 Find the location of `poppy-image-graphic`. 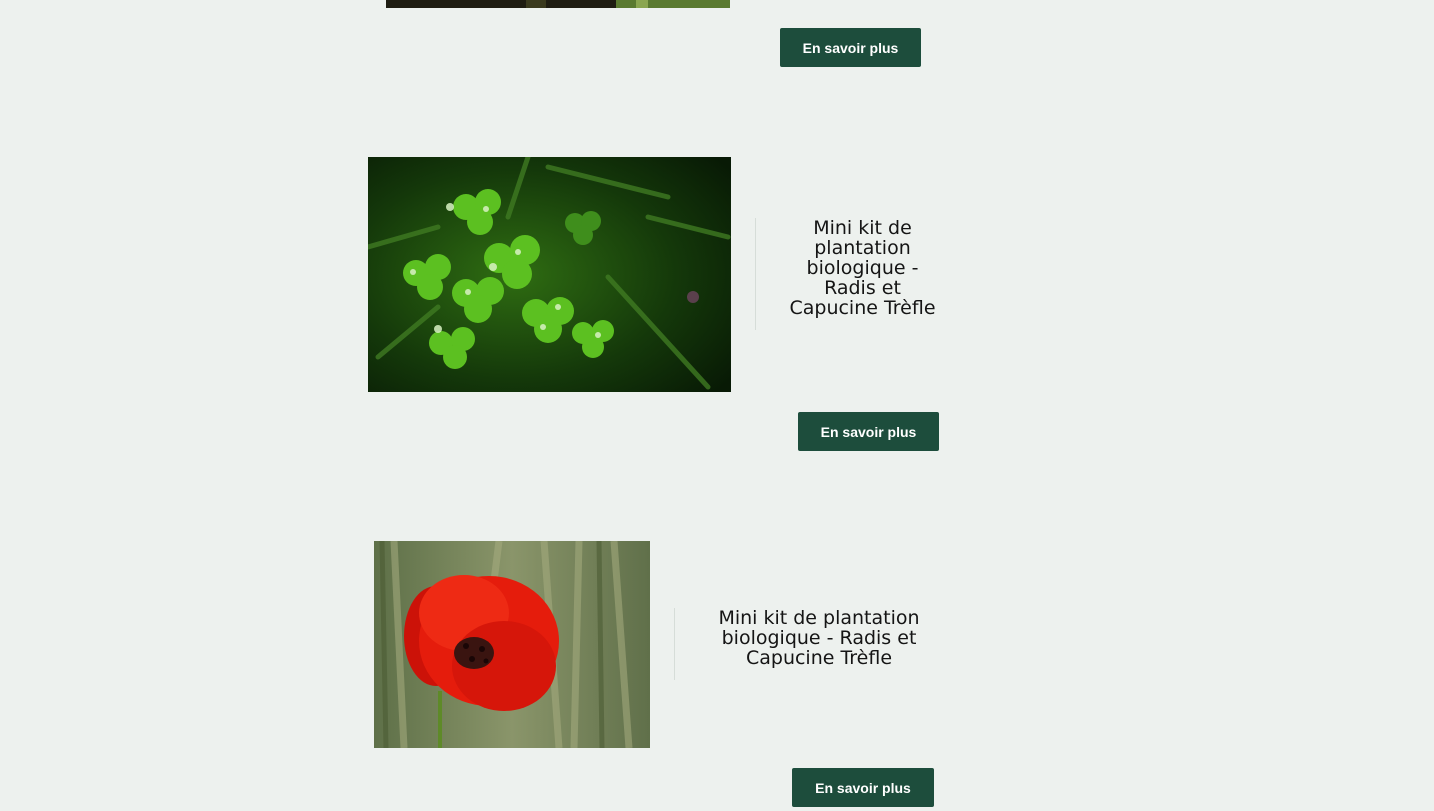

poppy-image-graphic is located at coordinates (512, 644).